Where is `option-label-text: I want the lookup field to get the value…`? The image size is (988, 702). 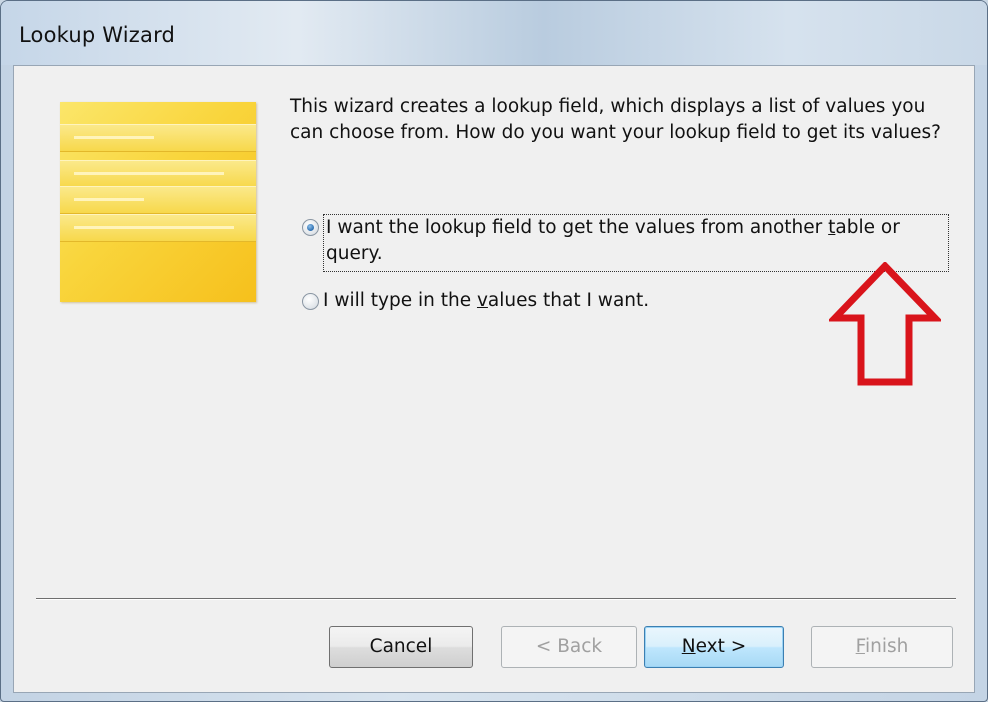
option-label-text: I want the lookup field to get the value… is located at coordinates (577, 227).